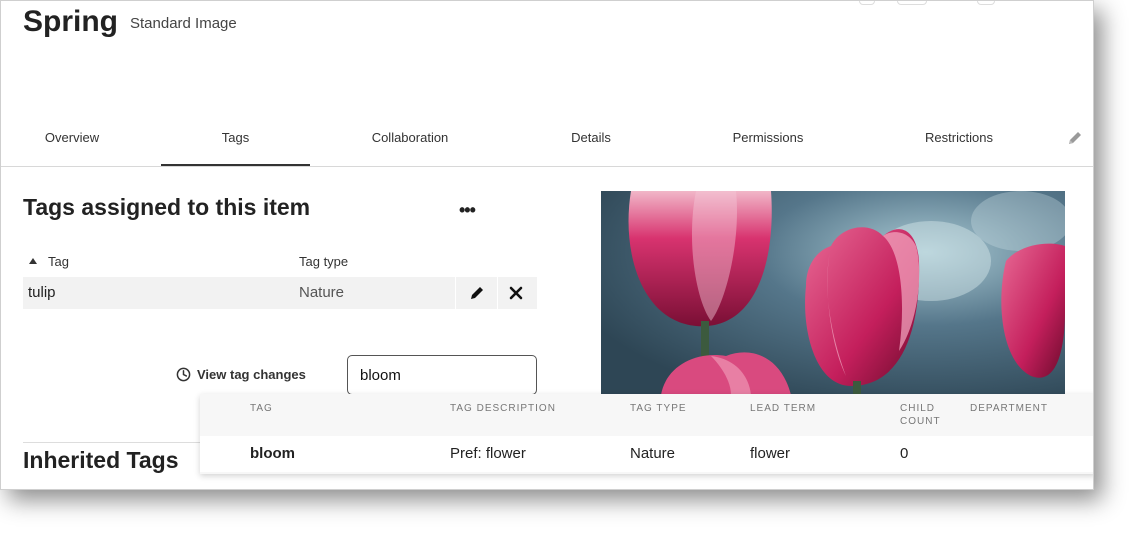 The image size is (1145, 542). I want to click on tab-restrictions: Restrictions, so click(959, 142).